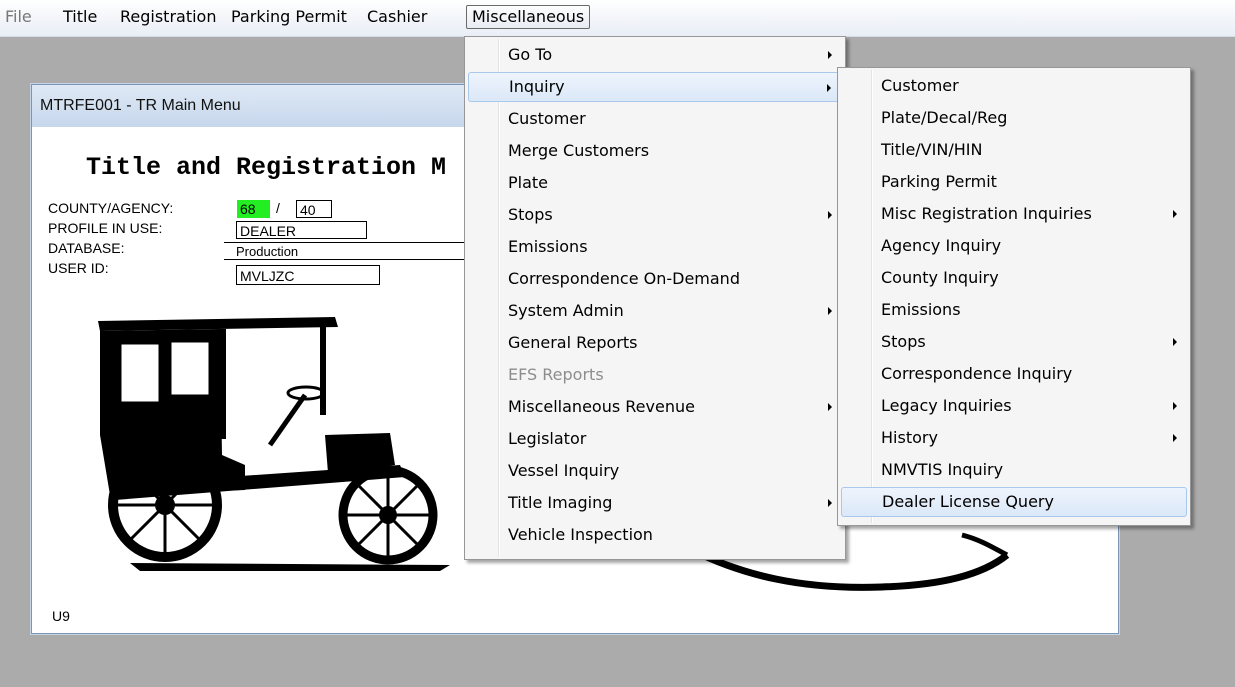  I want to click on menu-item-label: Vehicle Inspection, so click(580, 534).